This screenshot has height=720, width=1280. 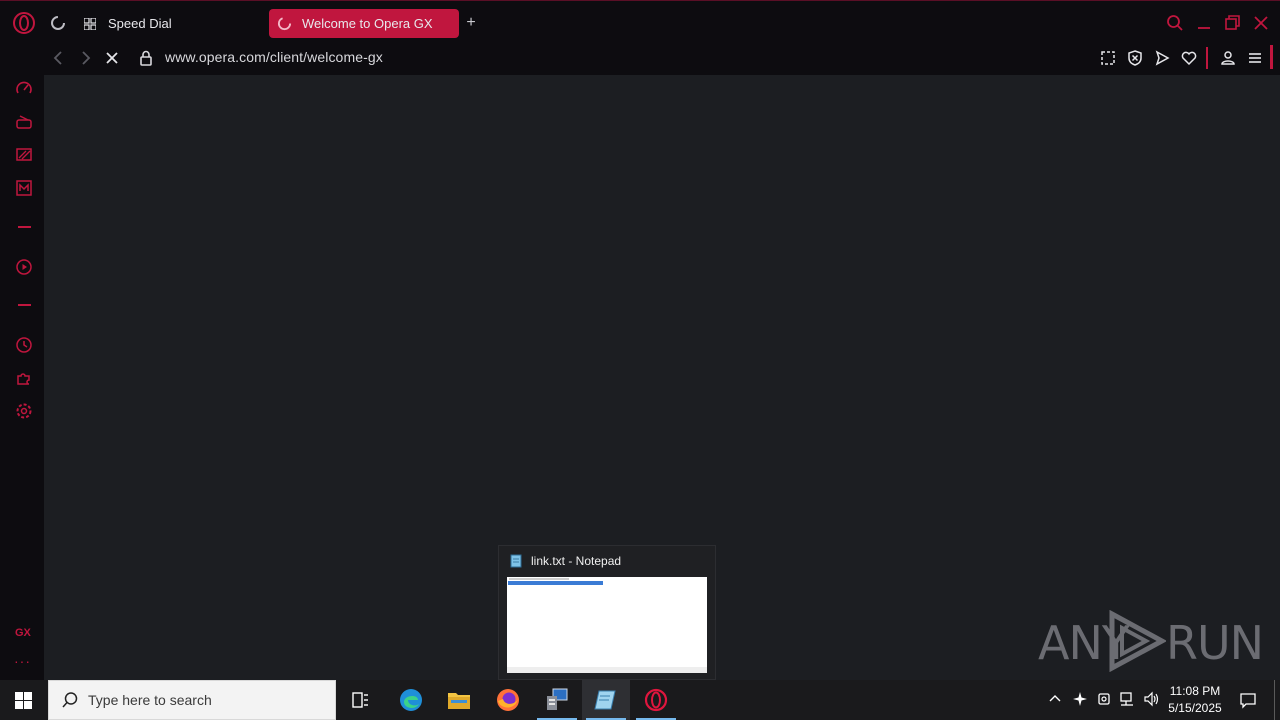 I want to click on preview-title: link.txt - Notepad, so click(x=565, y=561).